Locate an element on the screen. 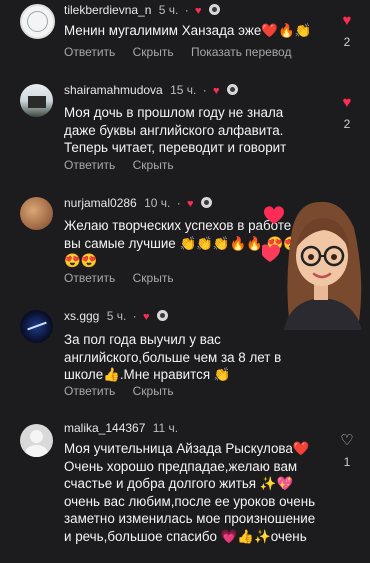  comment-header: xs.ggg 5 ч. · ♥ is located at coordinates (116, 316).